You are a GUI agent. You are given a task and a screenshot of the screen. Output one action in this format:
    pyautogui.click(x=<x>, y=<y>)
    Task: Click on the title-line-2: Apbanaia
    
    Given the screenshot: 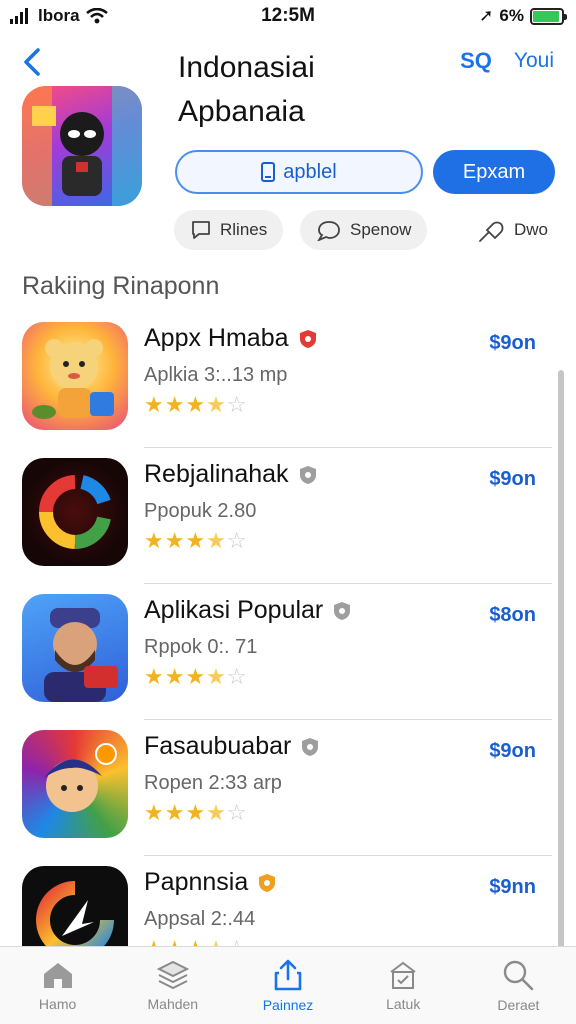 What is the action you would take?
    pyautogui.click(x=241, y=111)
    